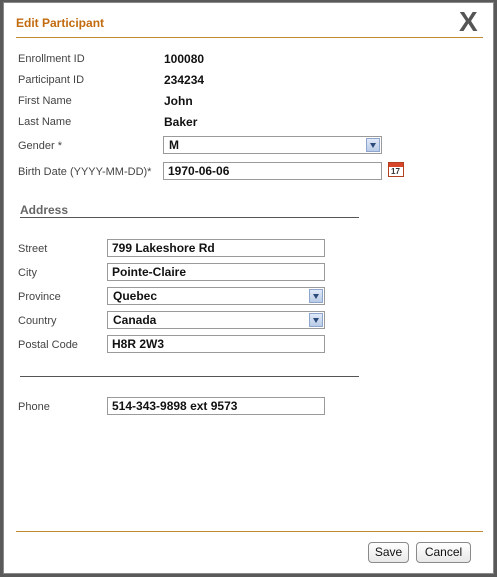 This screenshot has width=497, height=577. Describe the element at coordinates (189, 376) in the screenshot. I see `contact-divider` at that location.